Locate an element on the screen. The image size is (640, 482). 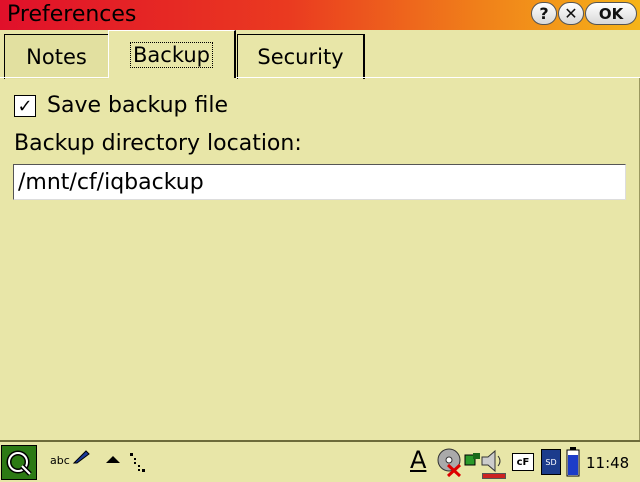
tab-notes: Notes is located at coordinates (56, 56).